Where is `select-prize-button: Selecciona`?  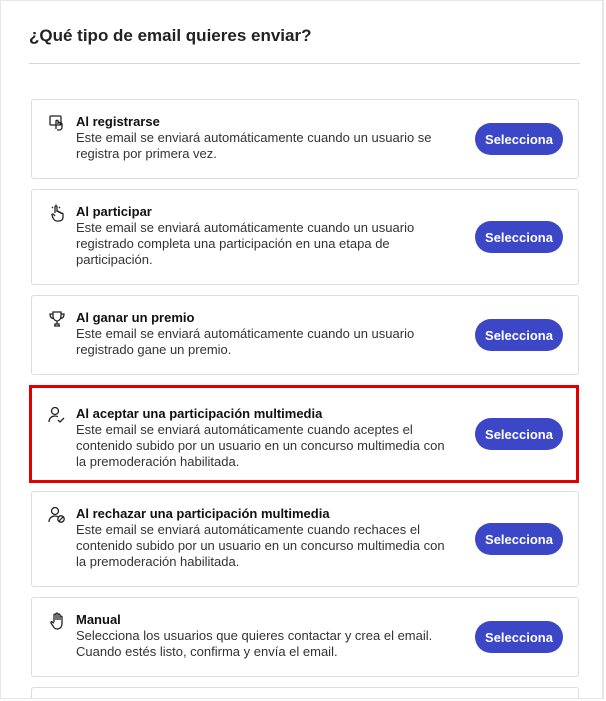
select-prize-button: Selecciona is located at coordinates (519, 335).